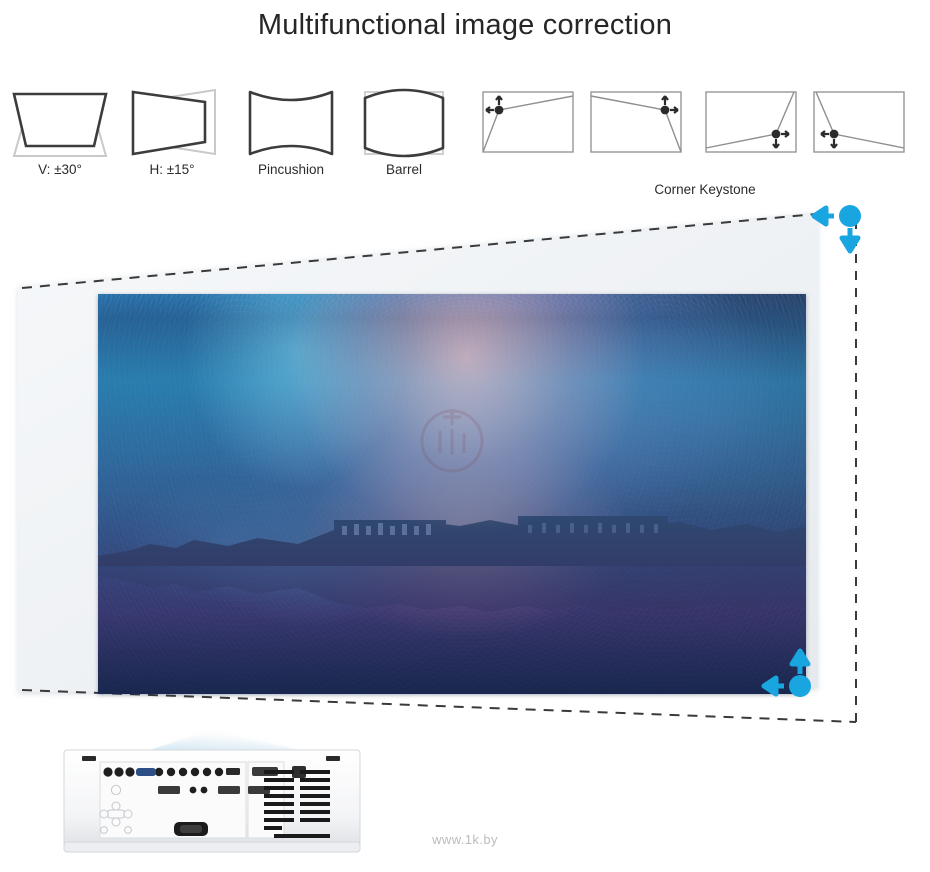  I want to click on icon-label-pincushion: Pincushion, so click(291, 169).